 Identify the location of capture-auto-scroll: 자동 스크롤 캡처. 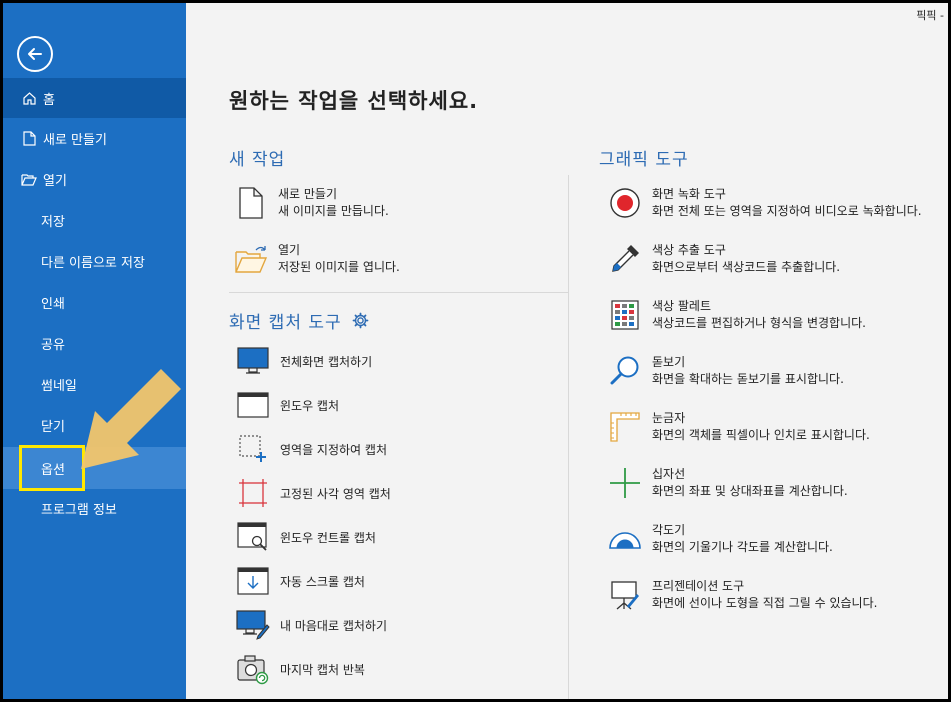
(300, 581).